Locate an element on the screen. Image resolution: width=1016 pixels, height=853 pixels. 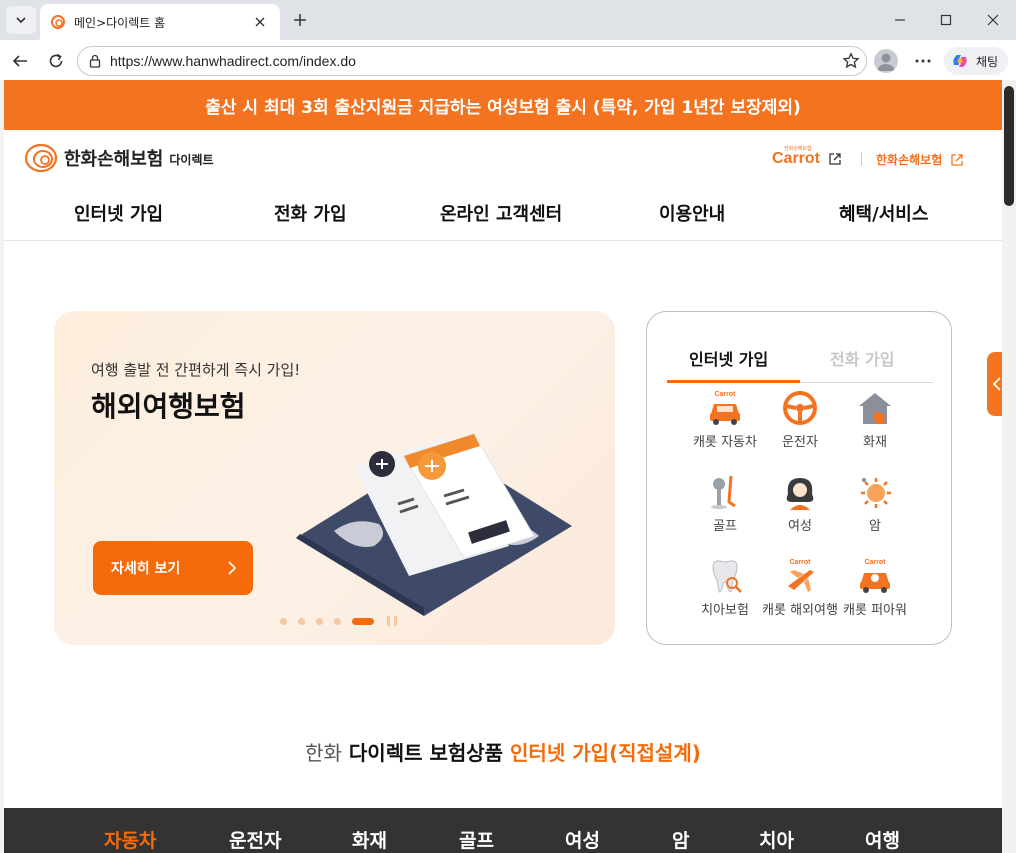
favorite-button is located at coordinates (851, 61).